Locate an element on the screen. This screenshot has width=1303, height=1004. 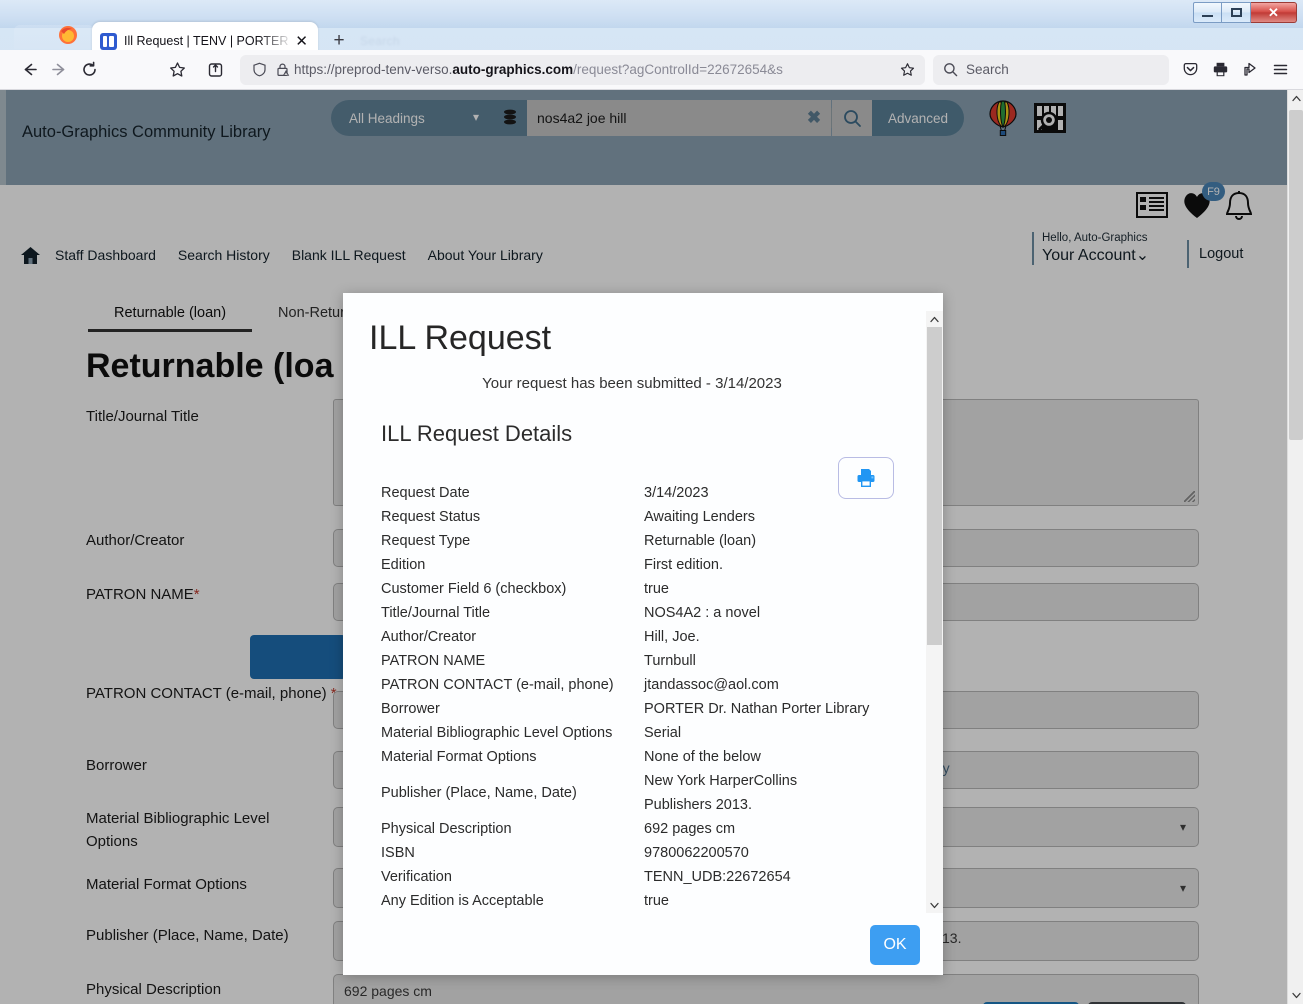
ghost-search-label: Search is located at coordinates (380, 41).